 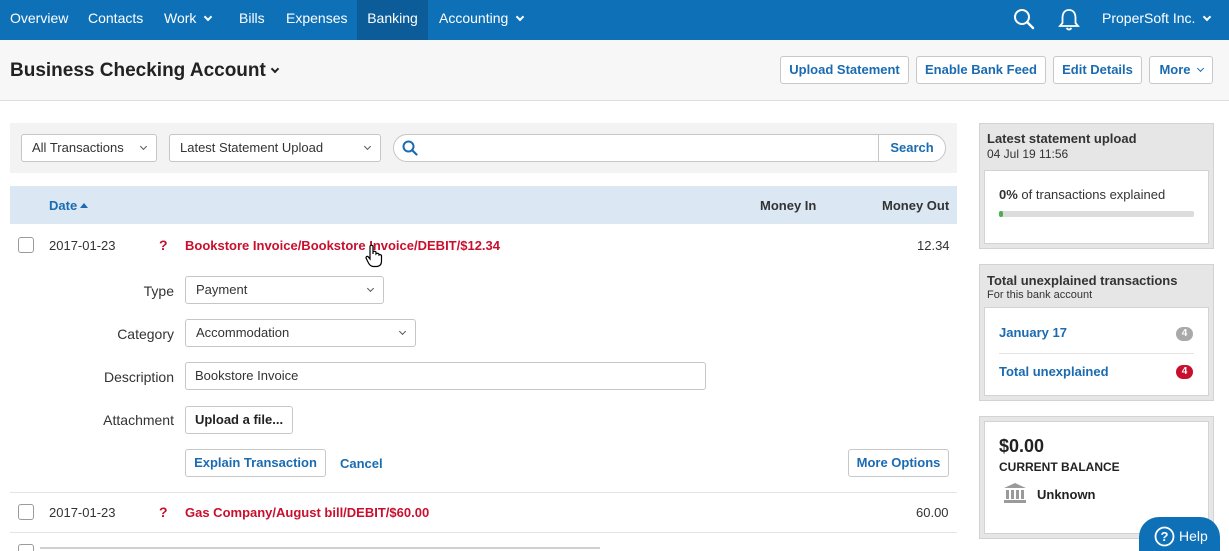 I want to click on date-column-label: Date, so click(x=63, y=205).